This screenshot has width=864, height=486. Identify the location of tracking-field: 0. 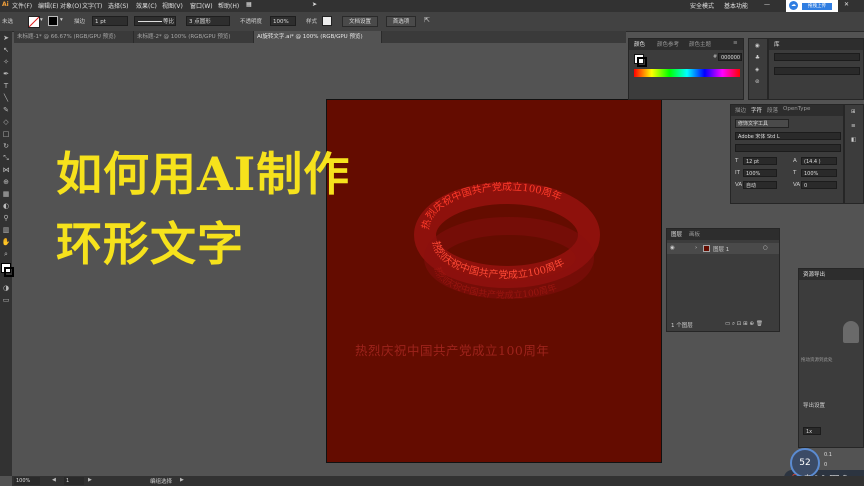
(819, 185).